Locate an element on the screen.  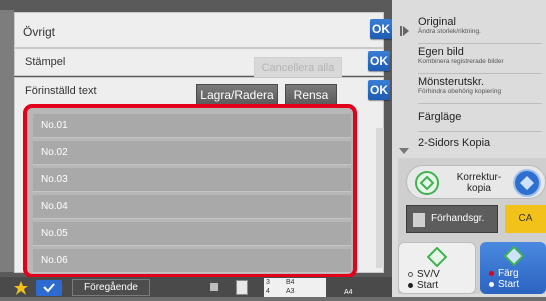
proof-copy-button: Korrektur- kopia is located at coordinates (476, 182).